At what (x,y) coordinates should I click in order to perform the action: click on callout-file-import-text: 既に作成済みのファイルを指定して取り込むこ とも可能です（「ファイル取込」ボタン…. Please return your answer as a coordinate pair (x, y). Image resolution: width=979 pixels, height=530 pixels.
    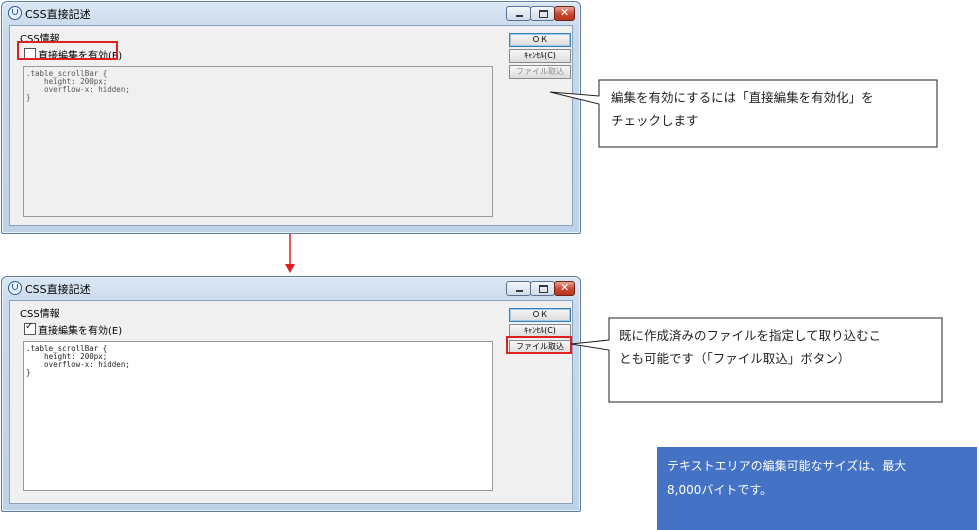
    Looking at the image, I should click on (750, 347).